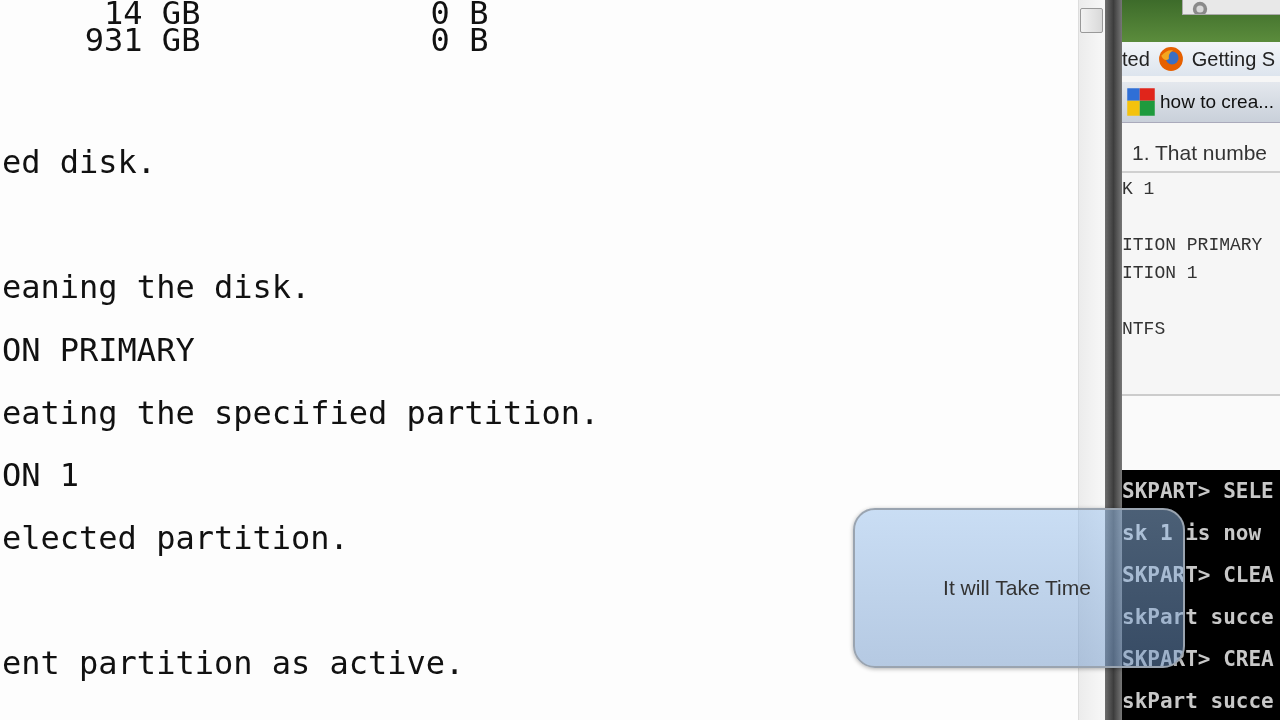 The image size is (1280, 720). Describe the element at coordinates (1017, 588) in the screenshot. I see `tooltip-text: It will Take Time` at that location.